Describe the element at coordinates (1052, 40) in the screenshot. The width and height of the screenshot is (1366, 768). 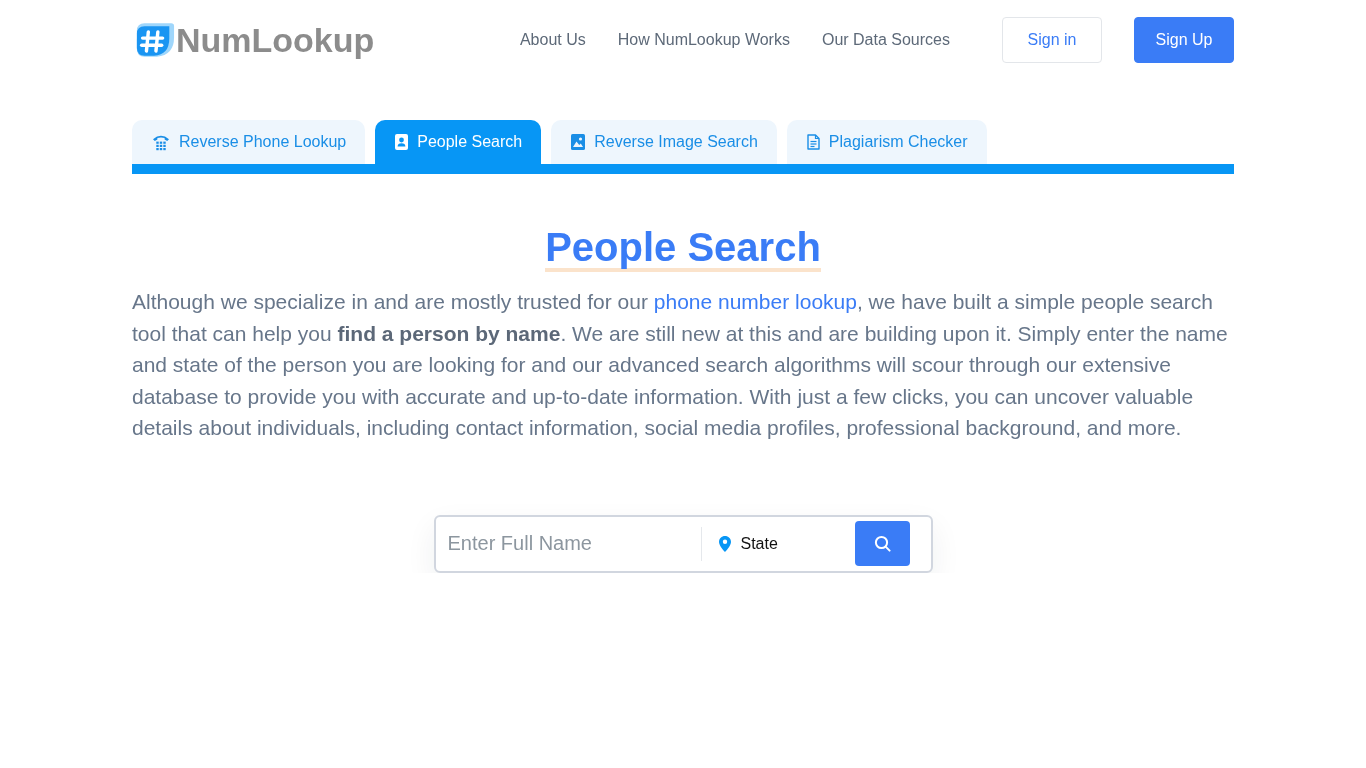
I see `sign-in-button: Sign in` at that location.